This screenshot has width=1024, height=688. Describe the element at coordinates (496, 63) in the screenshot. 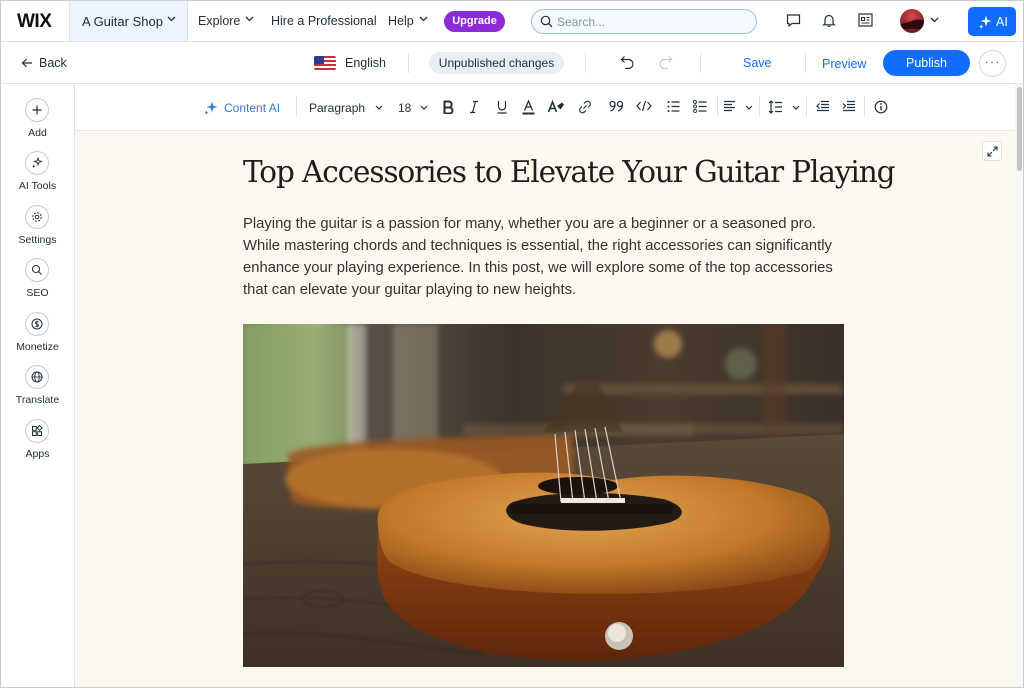

I see `status-badge: Unpublished changes` at that location.